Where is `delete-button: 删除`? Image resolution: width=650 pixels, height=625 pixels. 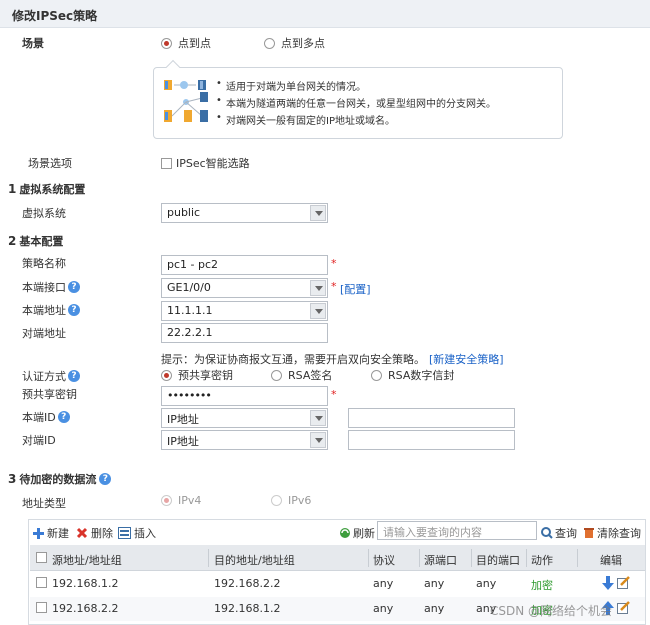
delete-button: 删除 is located at coordinates (94, 533).